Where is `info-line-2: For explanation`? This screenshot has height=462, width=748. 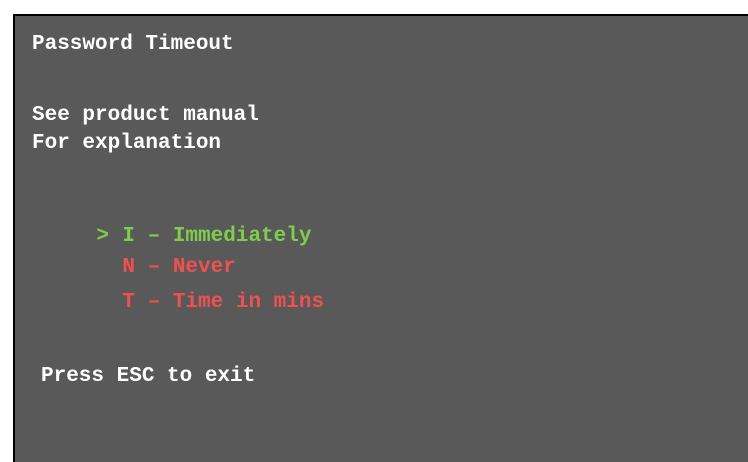 info-line-2: For explanation is located at coordinates (127, 143).